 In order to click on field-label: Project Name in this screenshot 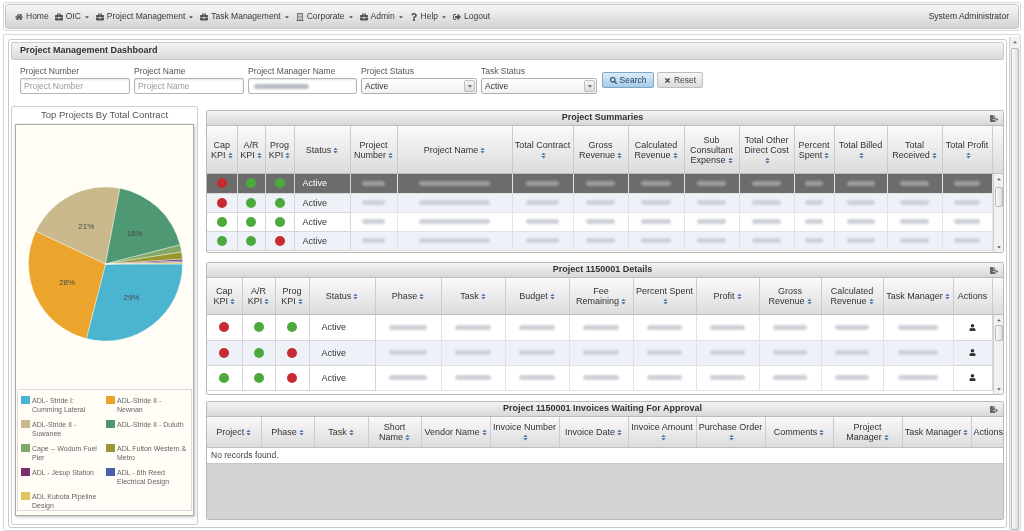, I will do `click(160, 71)`.